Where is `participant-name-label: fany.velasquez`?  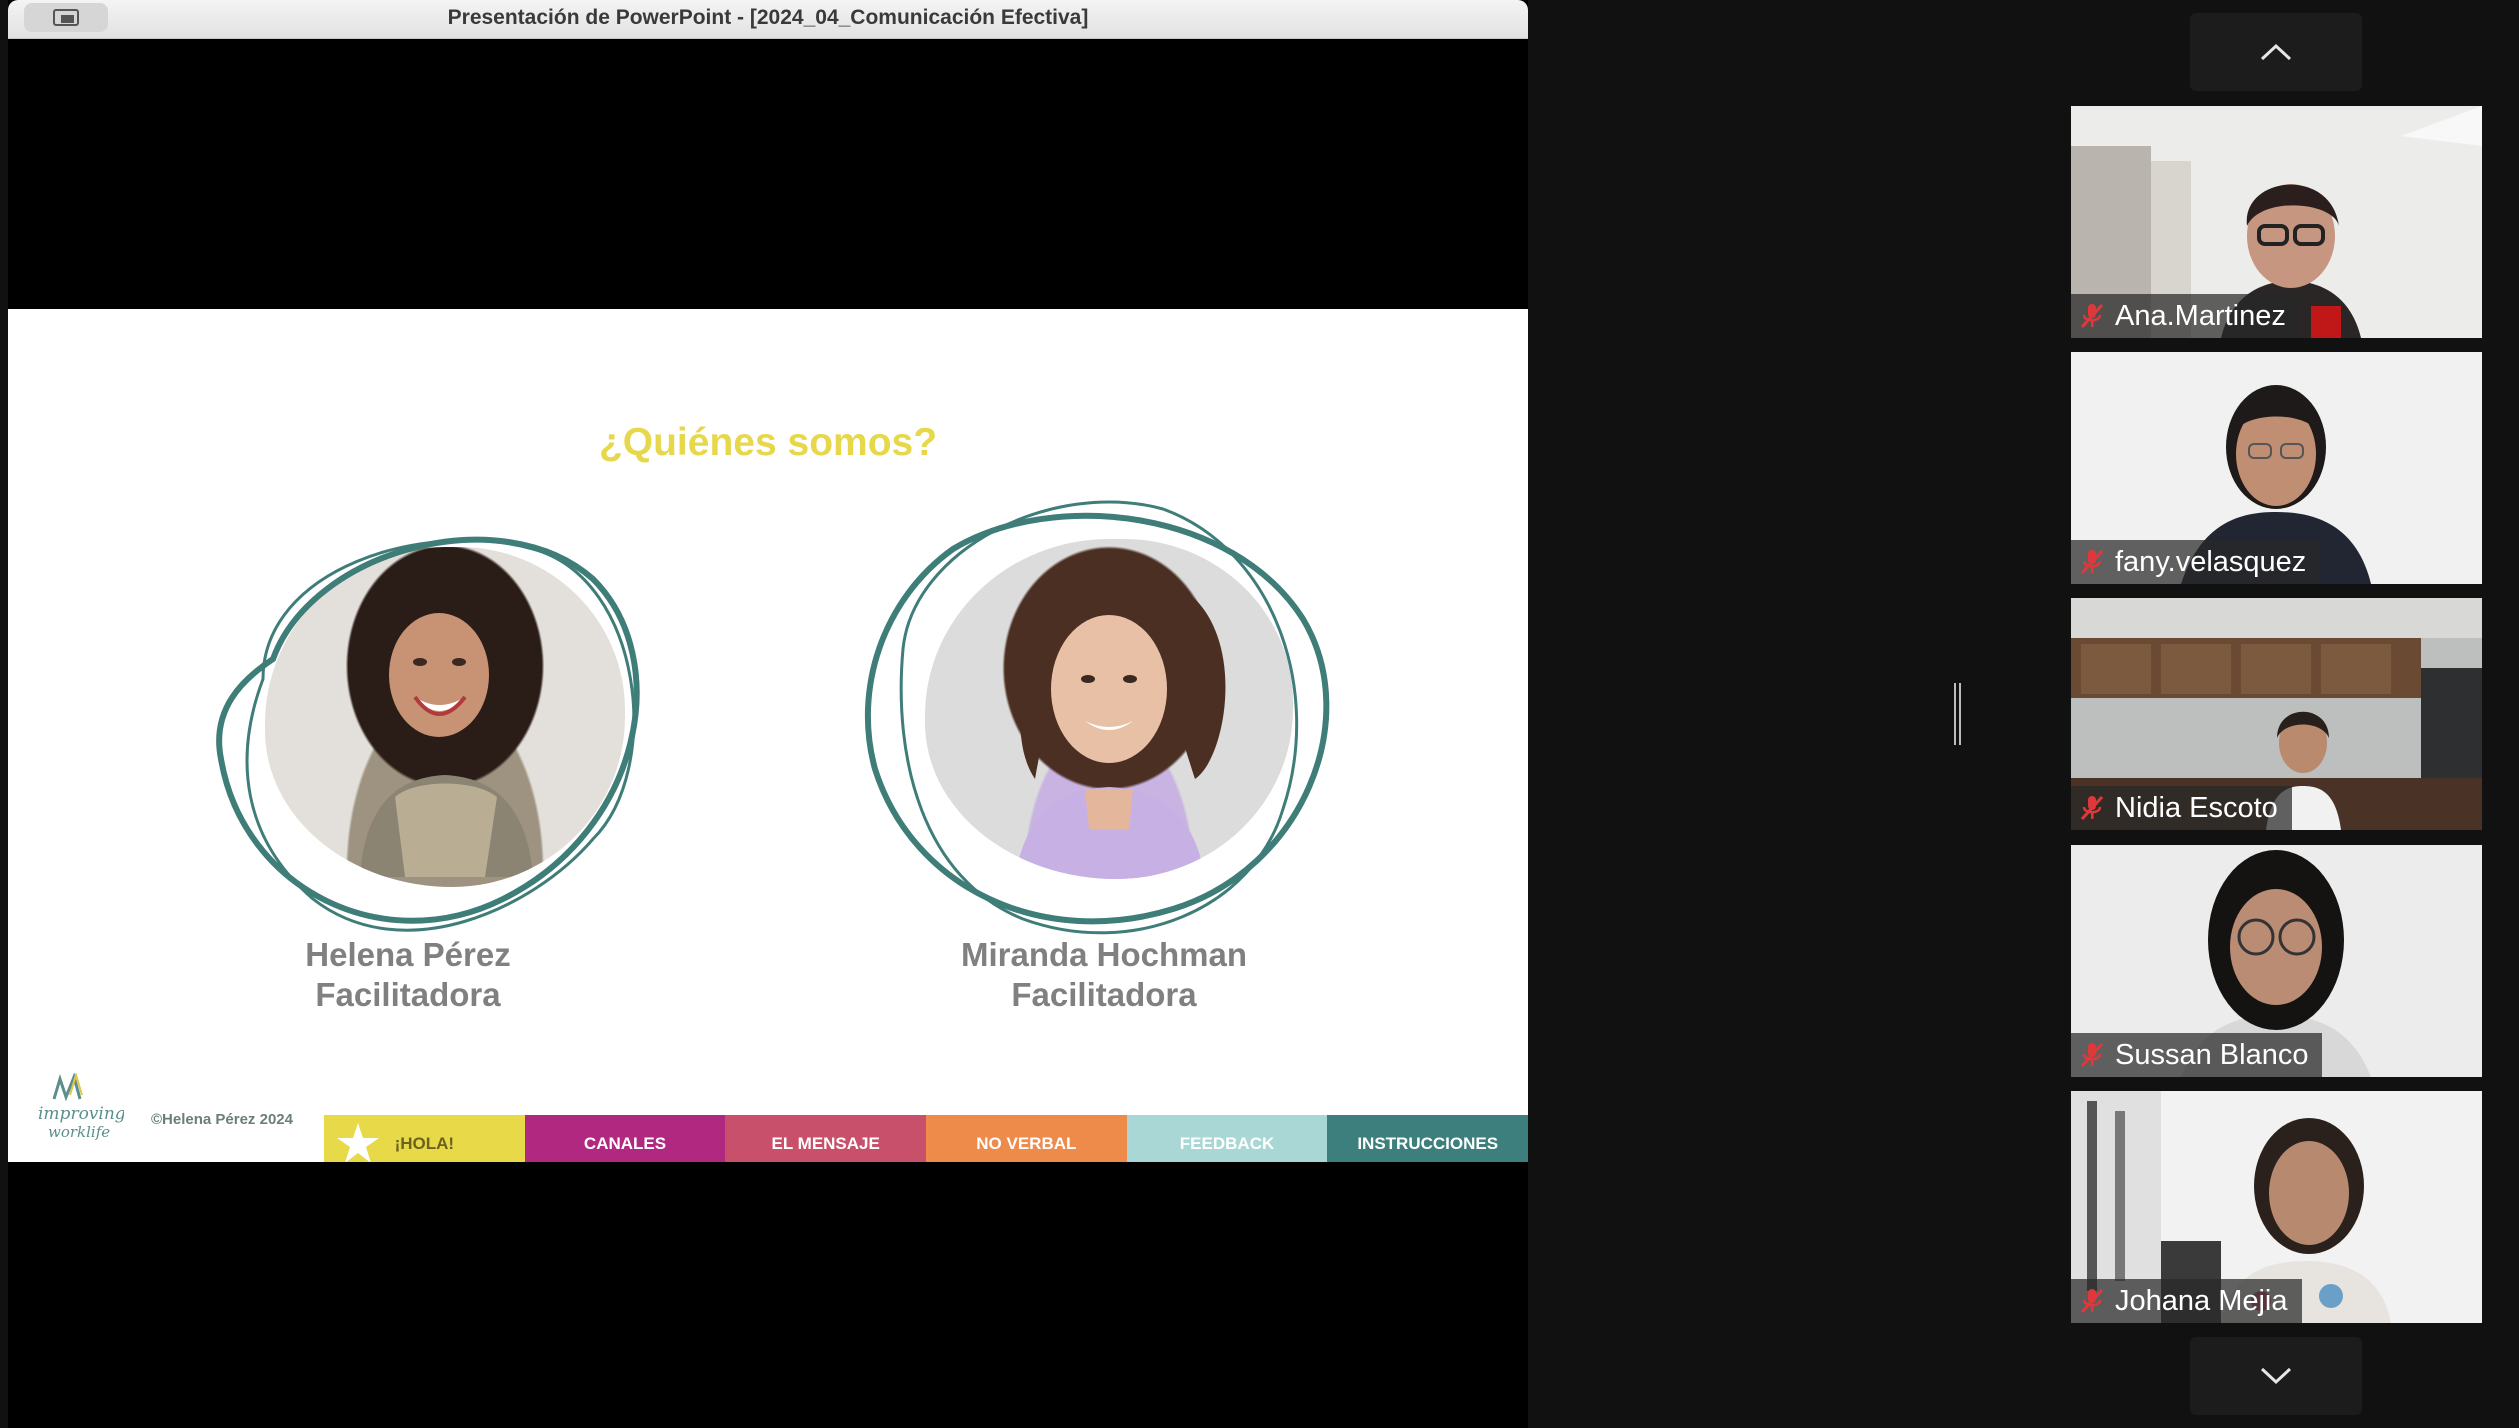
participant-name-label: fany.velasquez is located at coordinates (2196, 562).